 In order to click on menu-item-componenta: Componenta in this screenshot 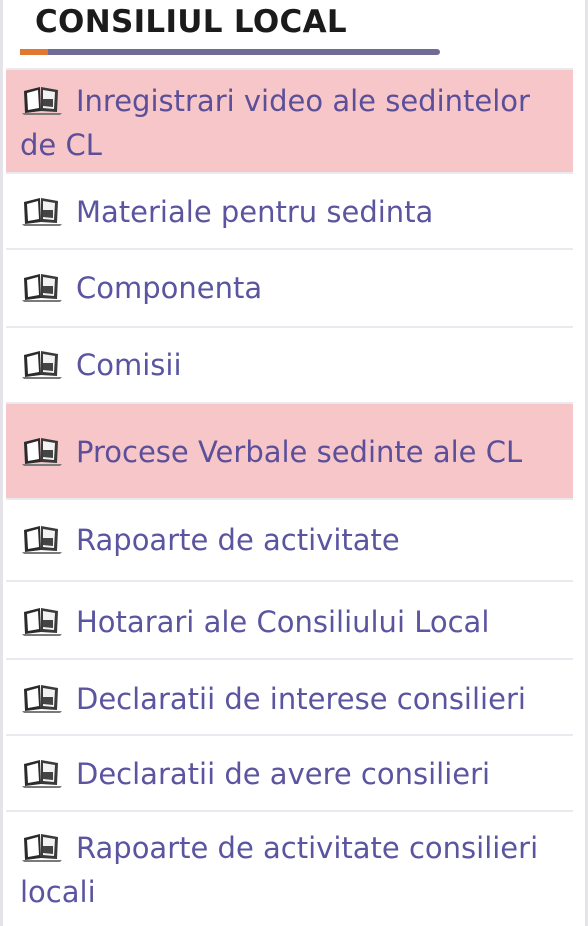, I will do `click(289, 287)`.